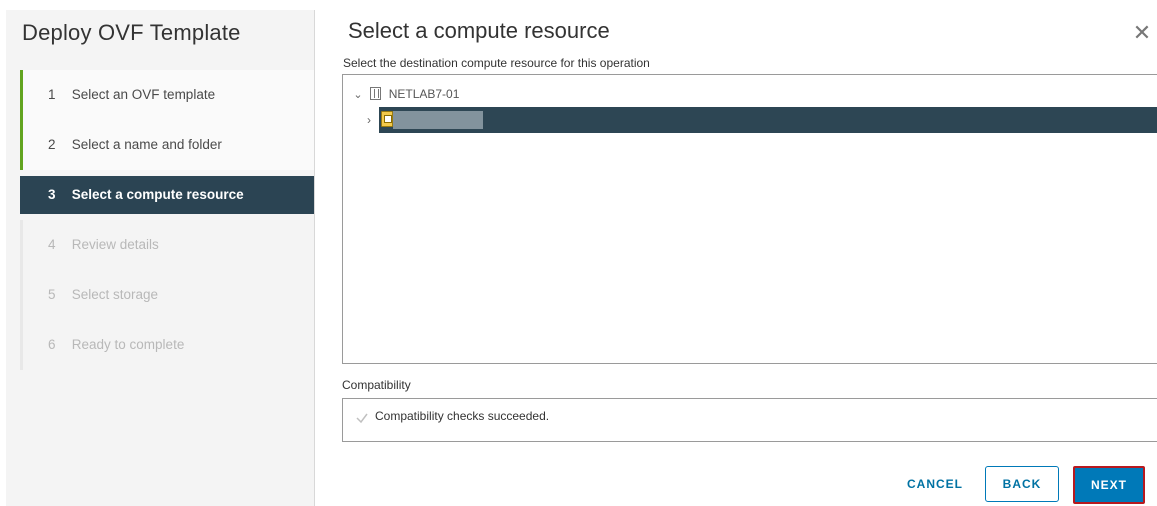 The width and height of the screenshot is (1157, 506). Describe the element at coordinates (376, 385) in the screenshot. I see `compatibility-label: Compatibility` at that location.